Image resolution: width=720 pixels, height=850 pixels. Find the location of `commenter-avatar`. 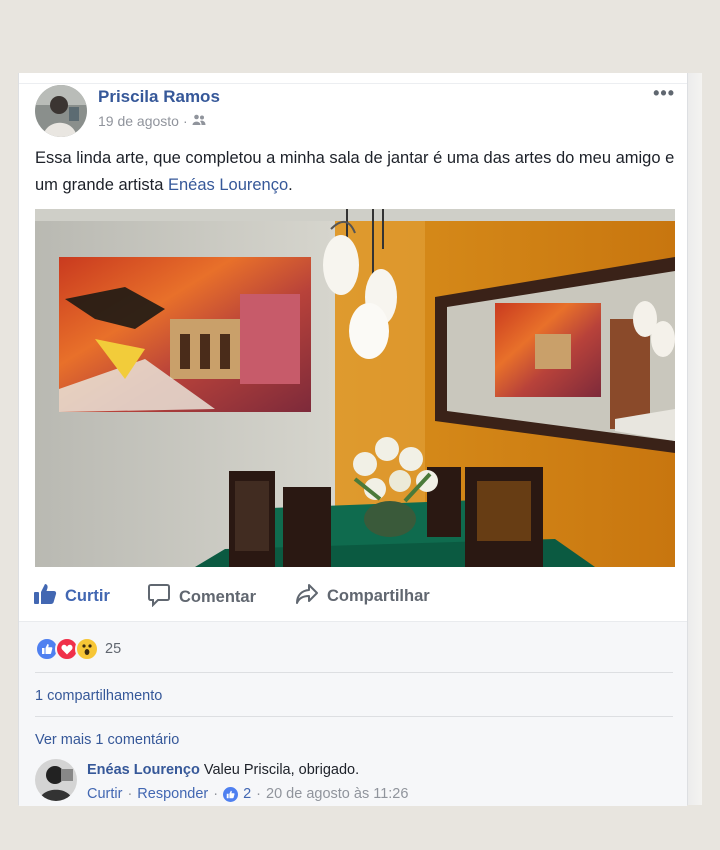

commenter-avatar is located at coordinates (56, 780).